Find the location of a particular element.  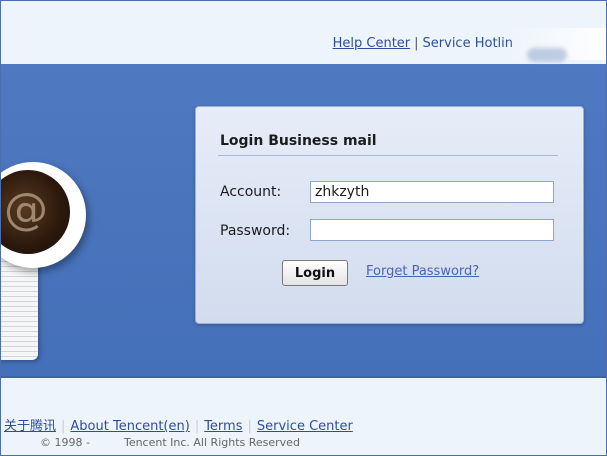

footer-link-about-en: About Tencent(en) is located at coordinates (129, 426).